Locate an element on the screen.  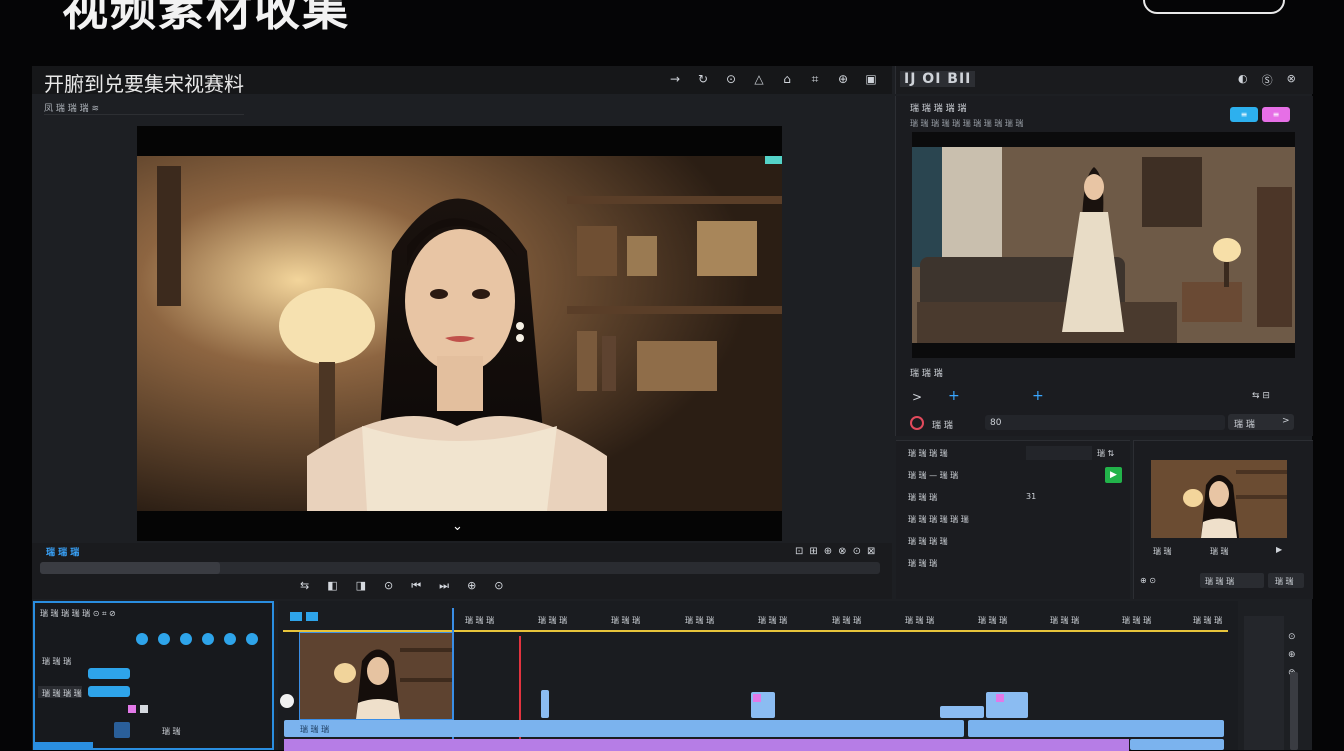
thumbnail-image is located at coordinates (1219, 499).